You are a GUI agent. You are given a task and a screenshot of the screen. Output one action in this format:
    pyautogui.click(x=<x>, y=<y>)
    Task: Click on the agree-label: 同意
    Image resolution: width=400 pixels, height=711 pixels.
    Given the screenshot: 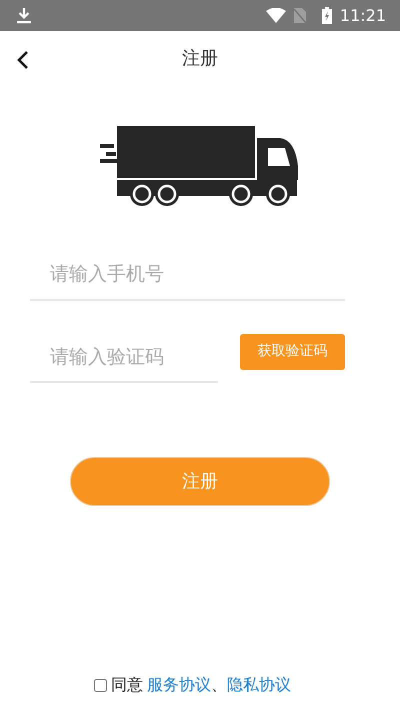 What is the action you would take?
    pyautogui.click(x=127, y=685)
    